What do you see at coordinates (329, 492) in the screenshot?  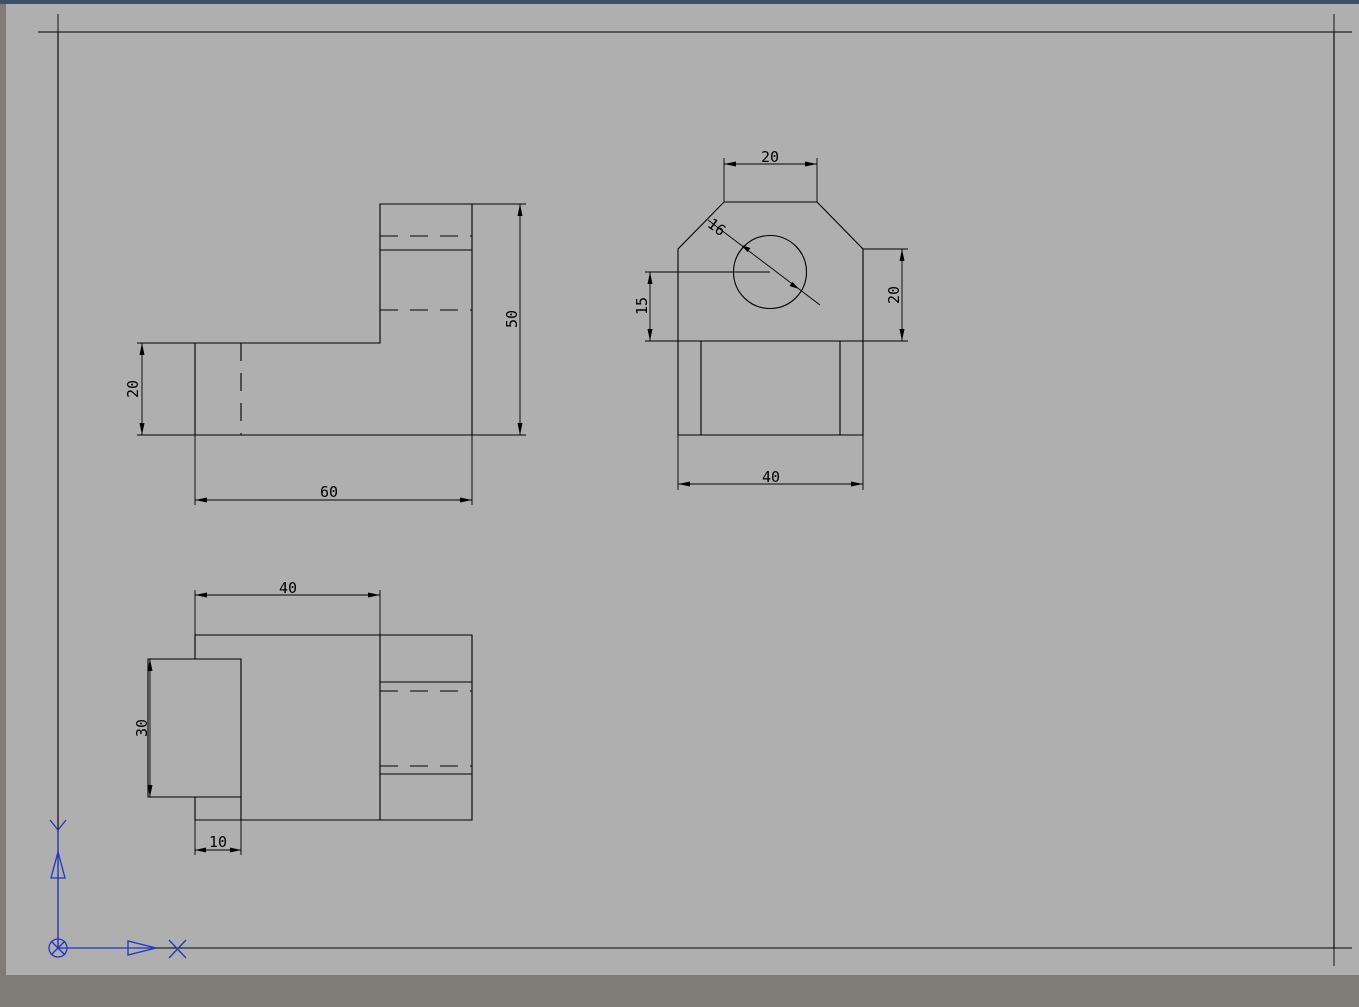 I see `dim-text: 60` at bounding box center [329, 492].